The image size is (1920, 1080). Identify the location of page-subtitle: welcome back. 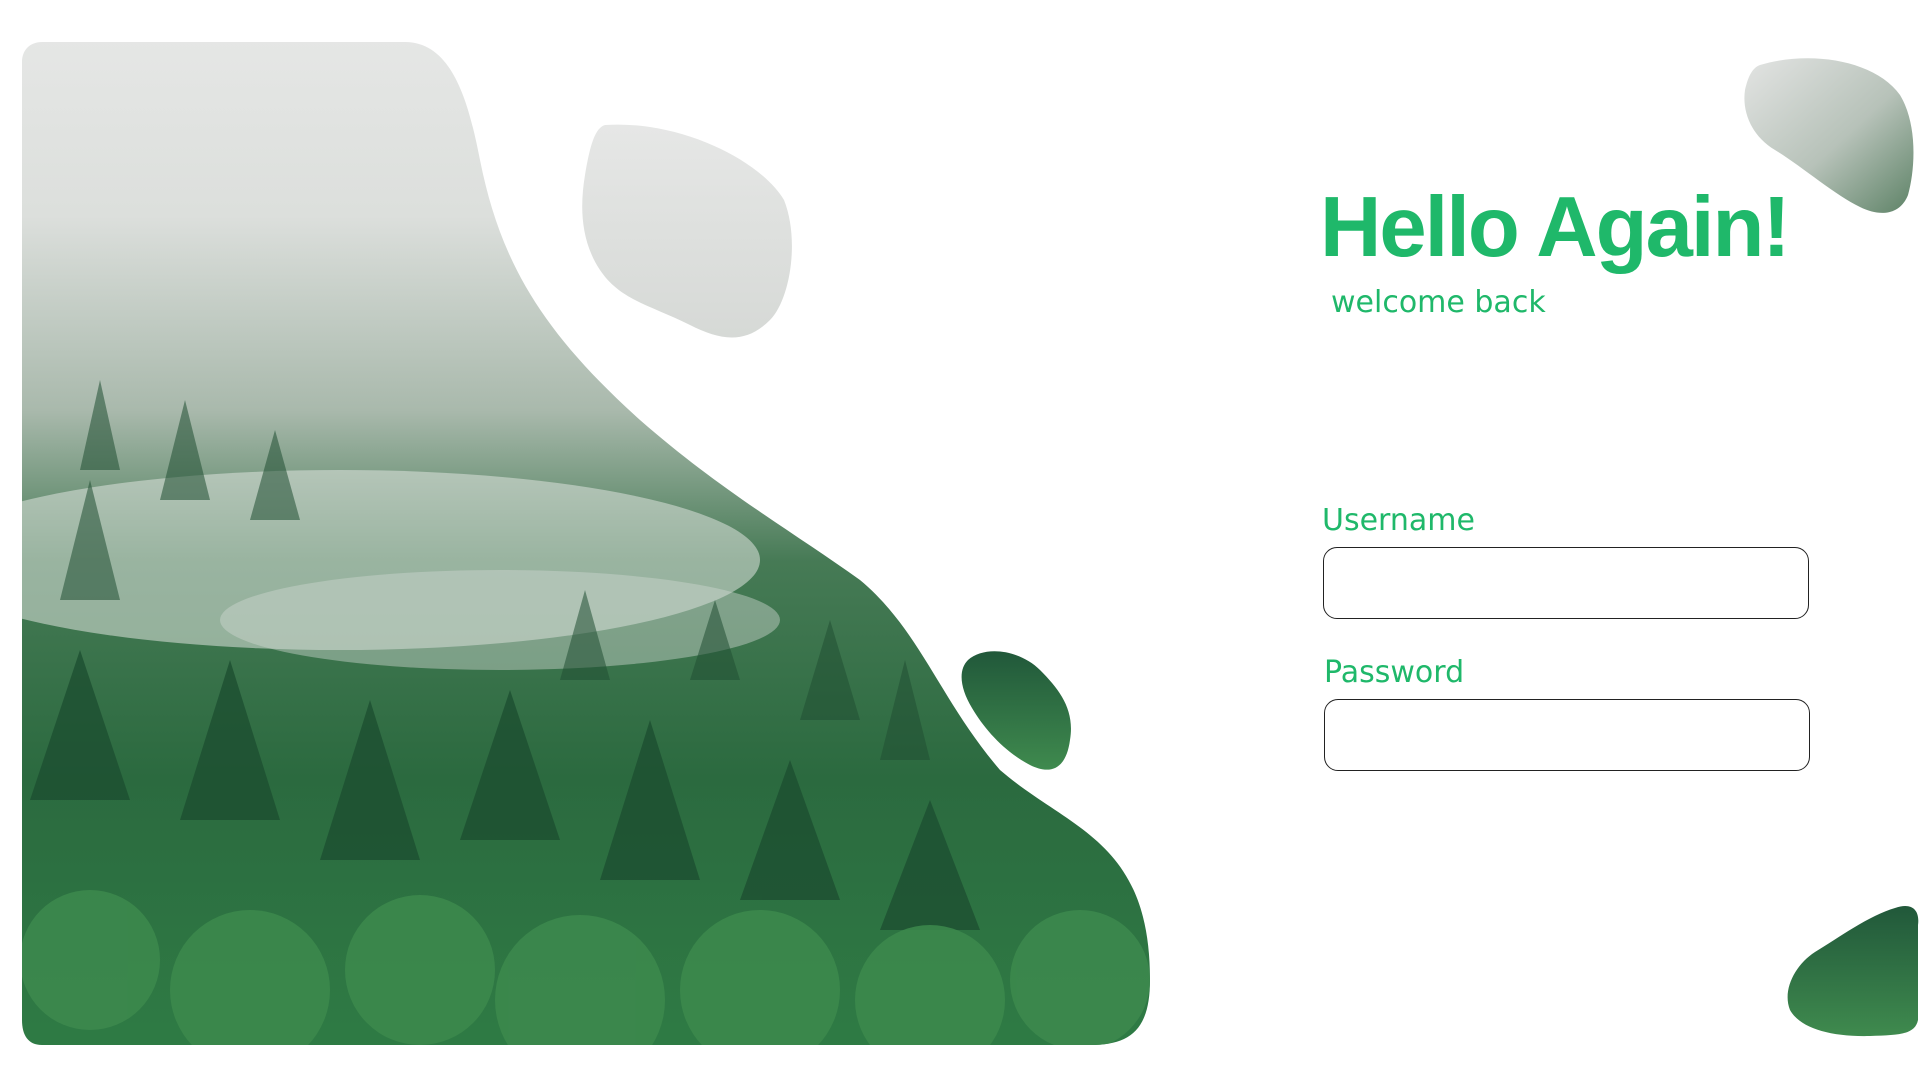
(1438, 302).